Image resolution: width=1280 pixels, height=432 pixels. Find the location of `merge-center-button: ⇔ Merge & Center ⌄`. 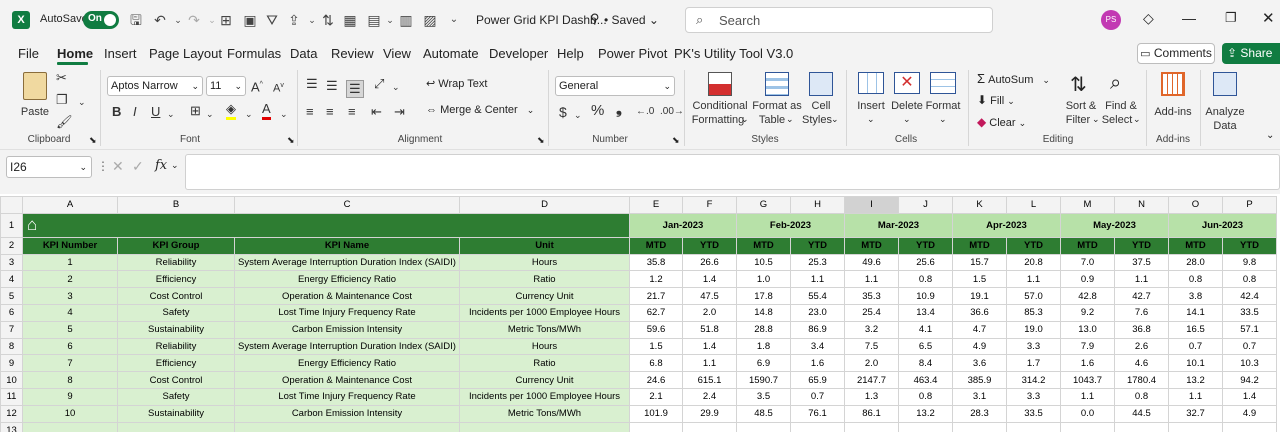

merge-center-button: ⇔ Merge & Center ⌄ is located at coordinates (480, 110).